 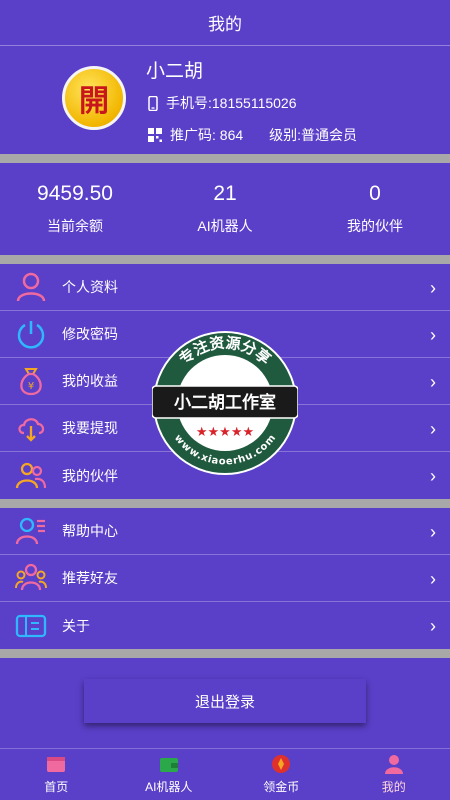 I want to click on menu-label: 我要提现, so click(x=90, y=428).